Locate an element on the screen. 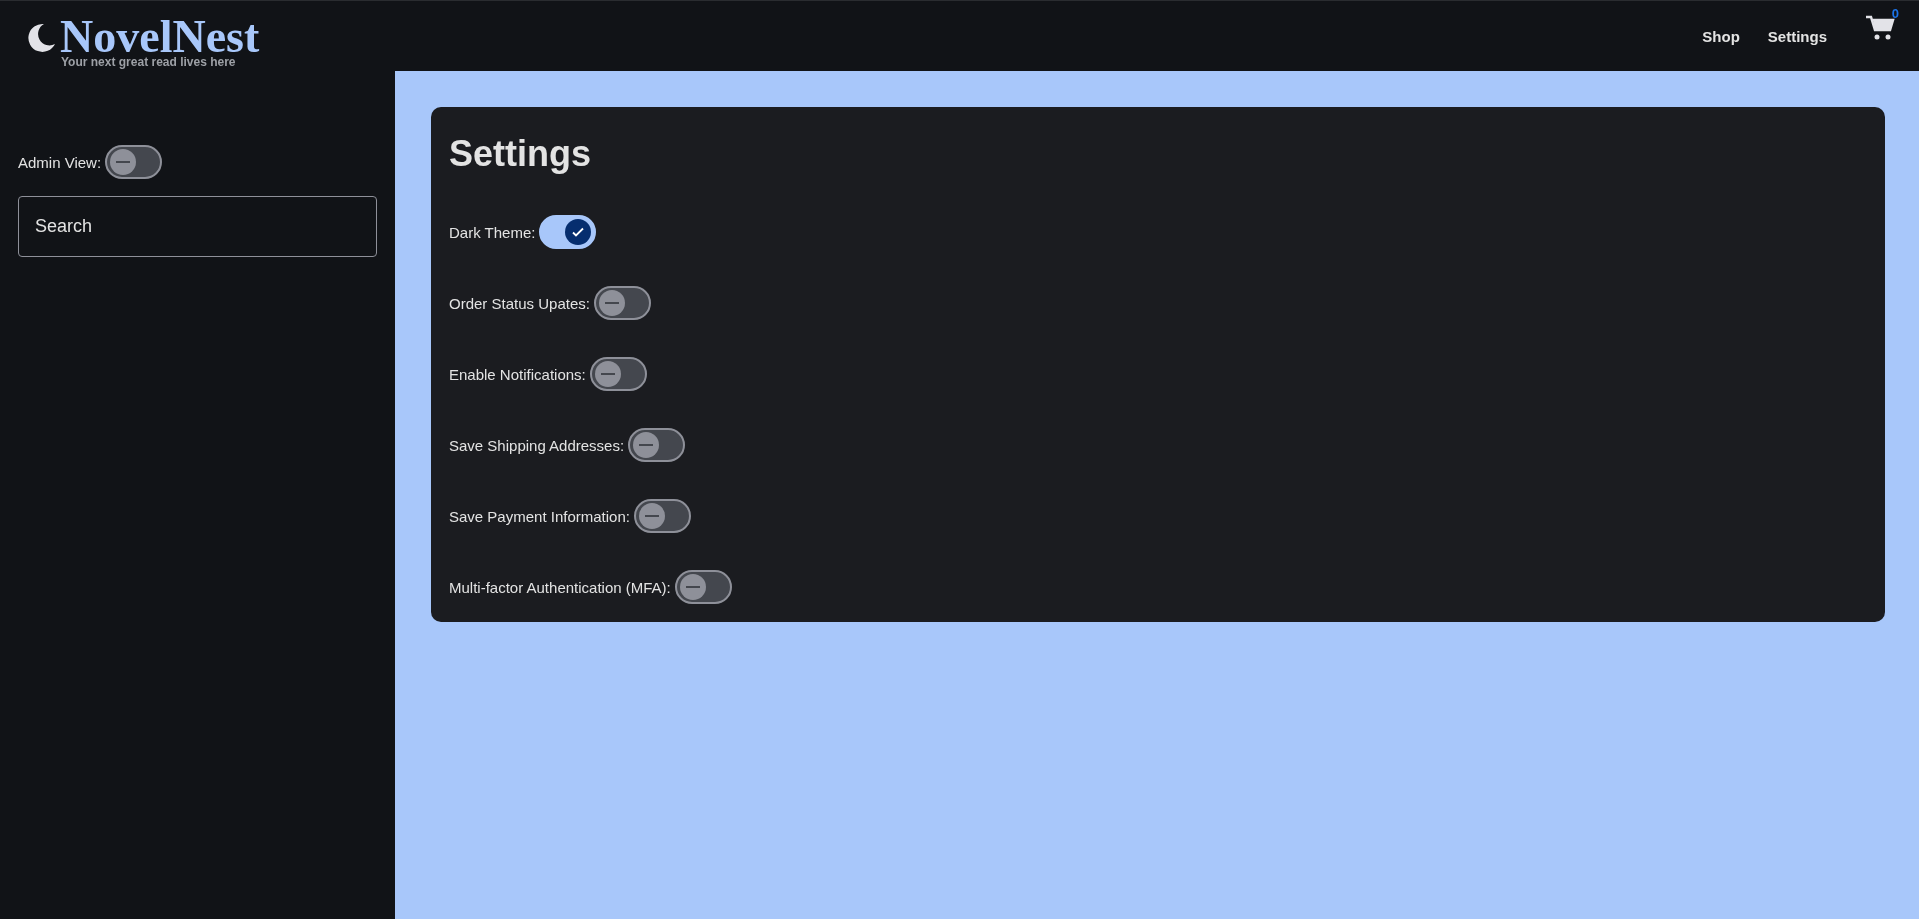 The width and height of the screenshot is (1919, 919). check-icon is located at coordinates (578, 232).